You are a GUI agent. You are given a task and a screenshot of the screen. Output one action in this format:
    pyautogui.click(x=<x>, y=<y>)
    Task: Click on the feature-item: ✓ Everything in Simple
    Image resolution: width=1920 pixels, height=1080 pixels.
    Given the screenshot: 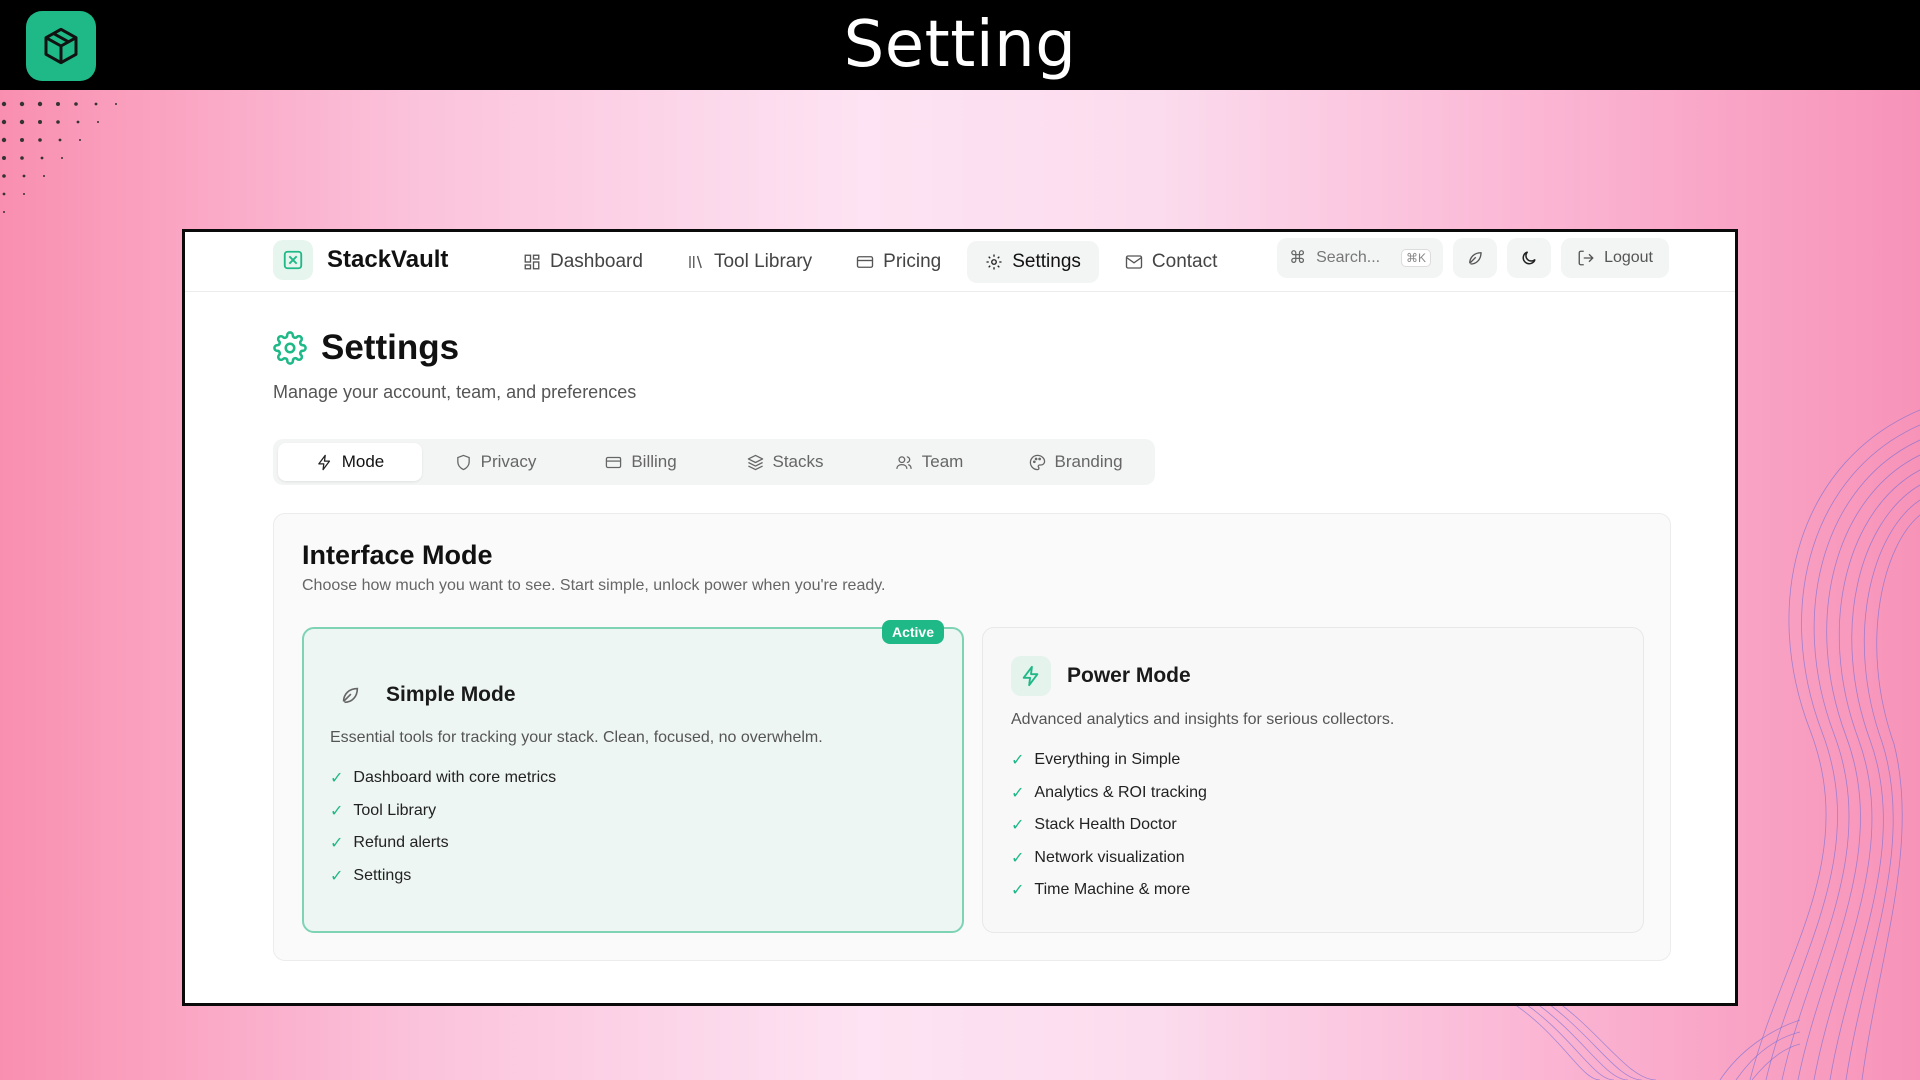 What is the action you would take?
    pyautogui.click(x=1109, y=760)
    